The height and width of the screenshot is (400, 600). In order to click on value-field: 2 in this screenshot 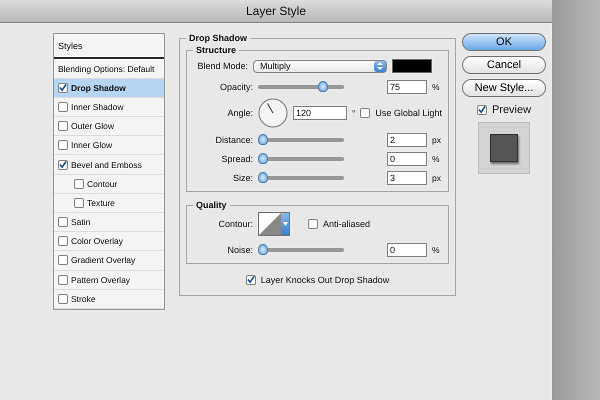, I will do `click(407, 139)`.